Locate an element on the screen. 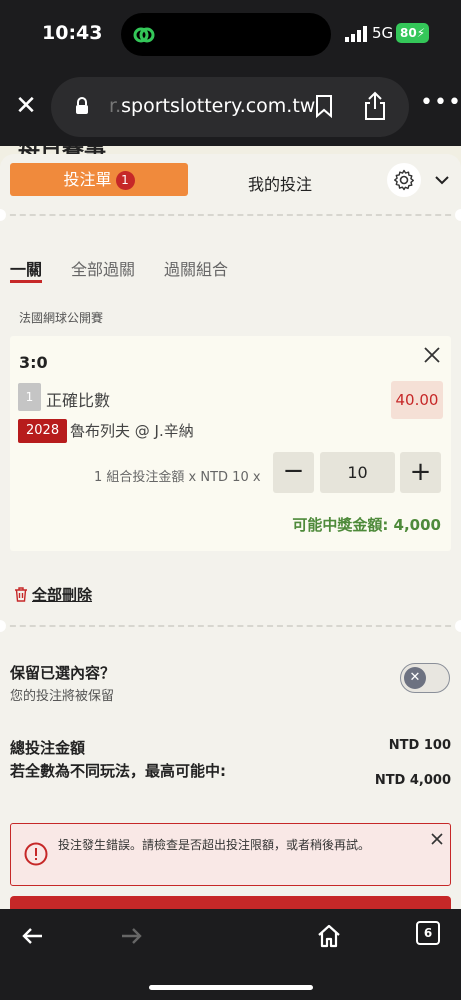 The width and height of the screenshot is (461, 1000). selection-index: 1 is located at coordinates (29, 397).